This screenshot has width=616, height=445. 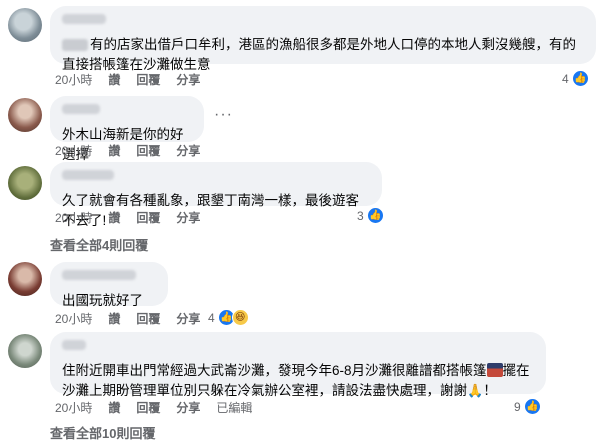 I want to click on view-all-replies-link: 查看全部10則回覆, so click(x=102, y=432).